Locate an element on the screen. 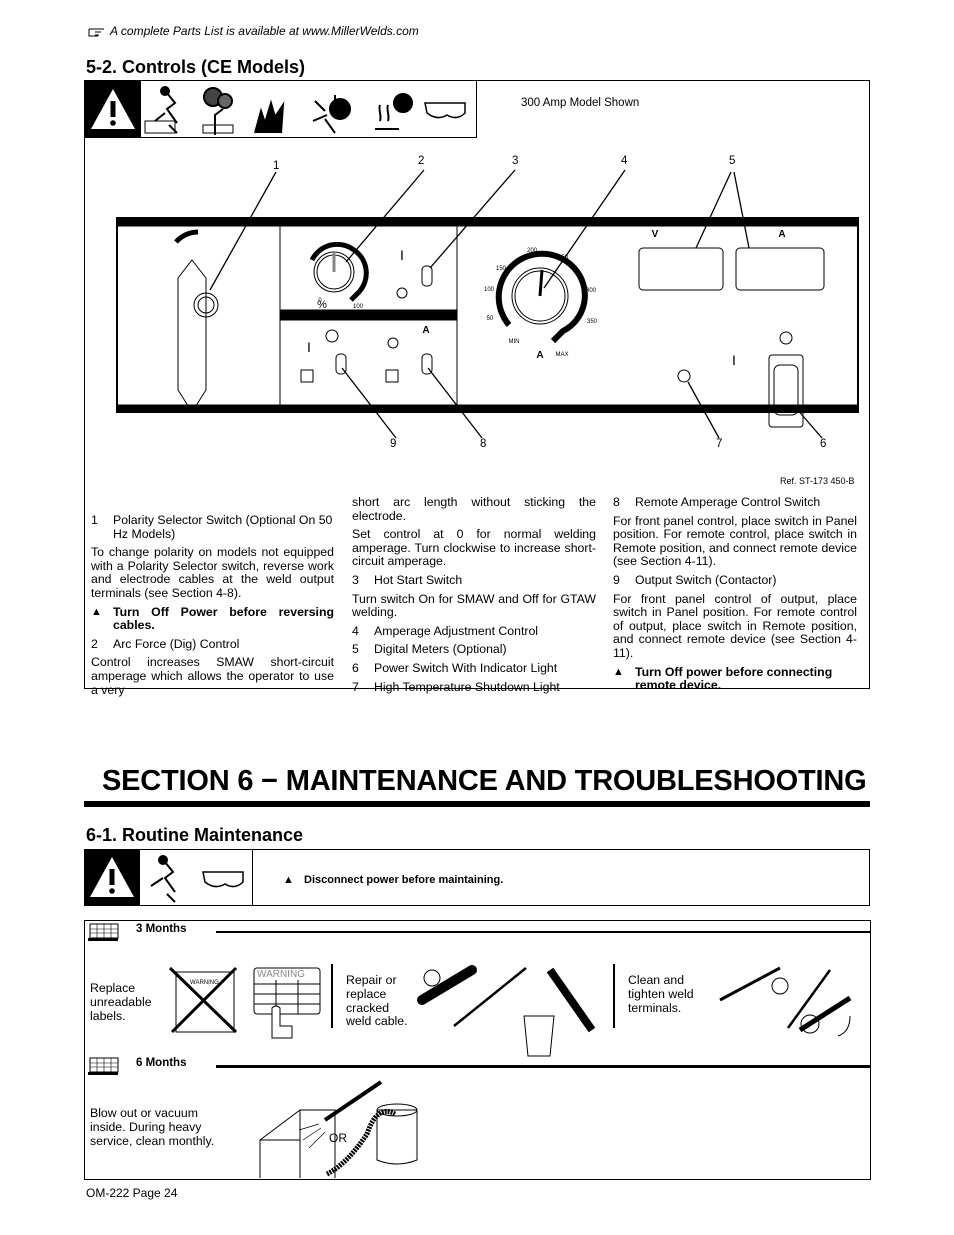  section-6-1-title: 6-1. Routine Maintenance is located at coordinates (195, 835).